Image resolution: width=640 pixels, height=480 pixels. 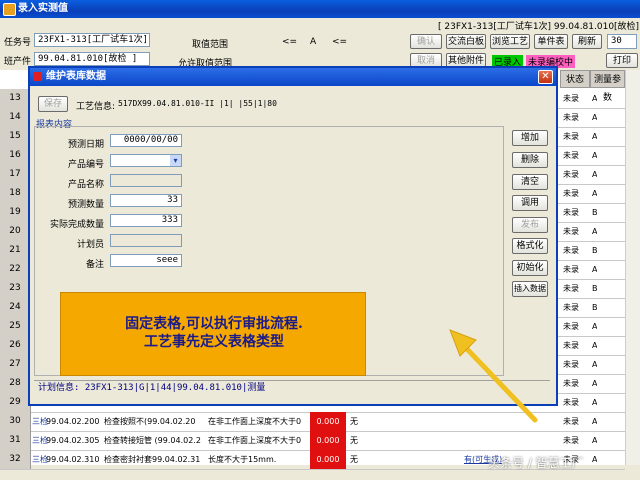 What do you see at coordinates (15, 250) in the screenshot?
I see `row-number: 21` at bounding box center [15, 250].